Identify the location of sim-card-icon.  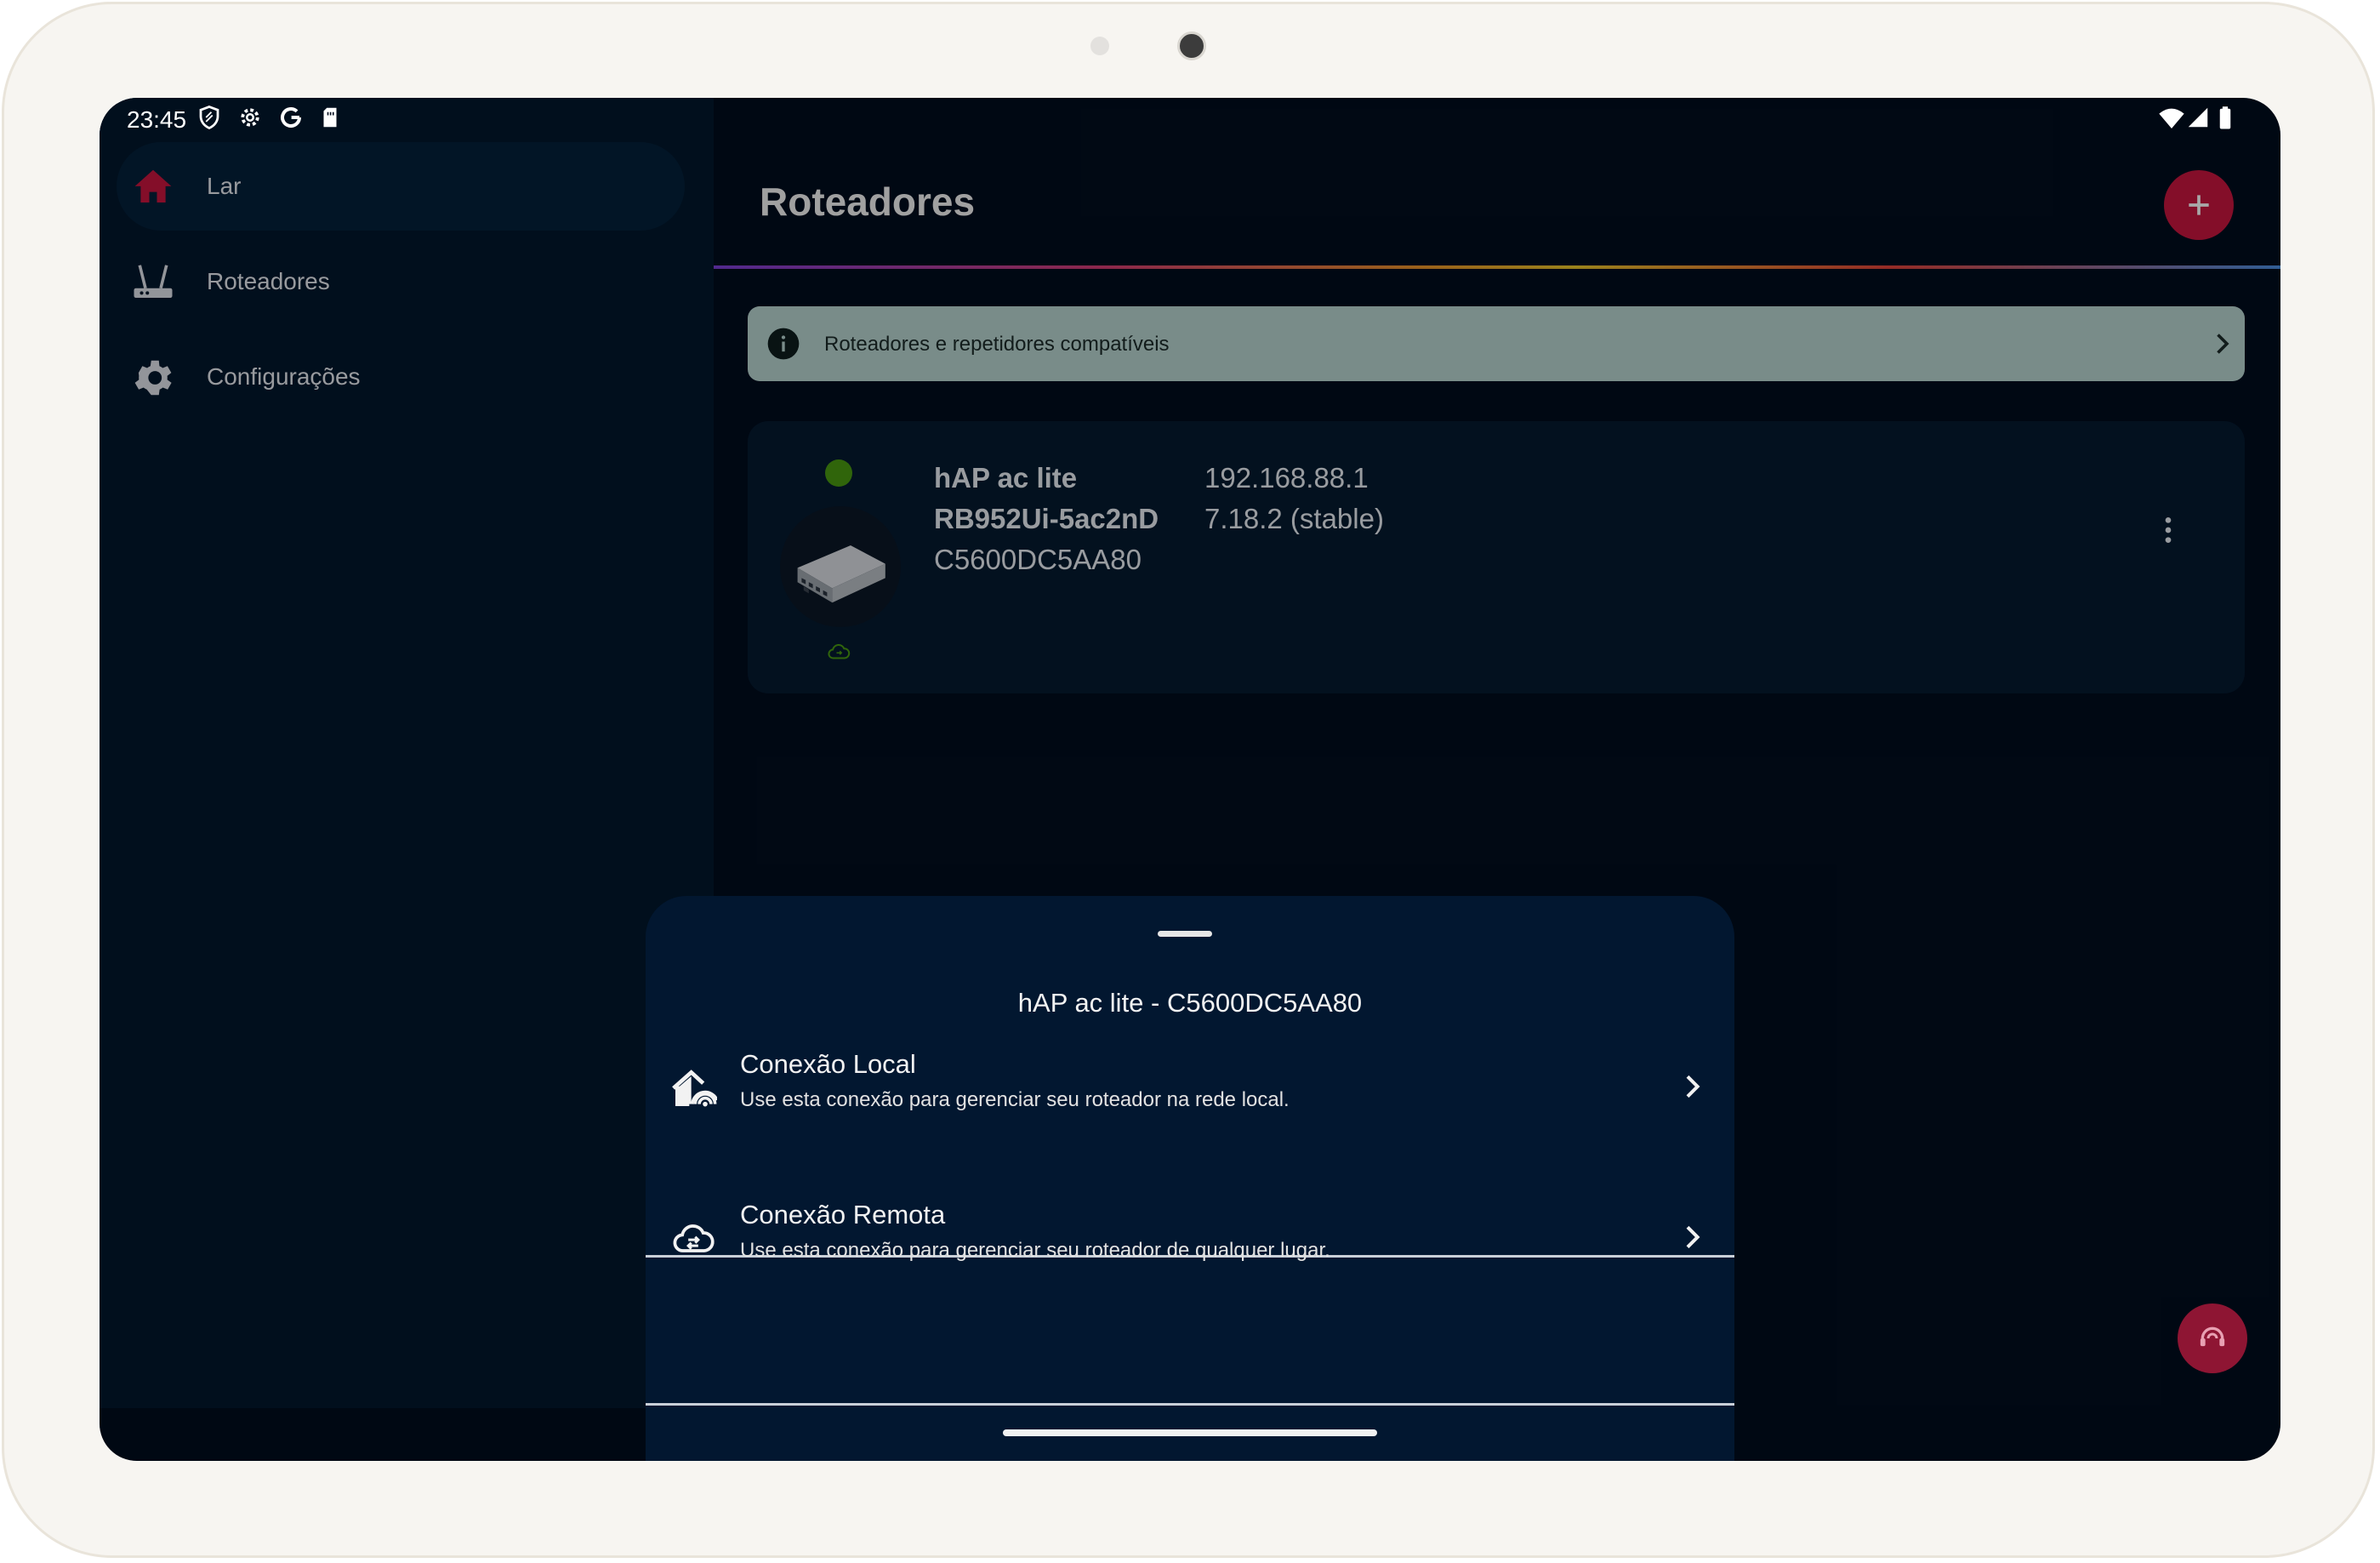
(330, 117).